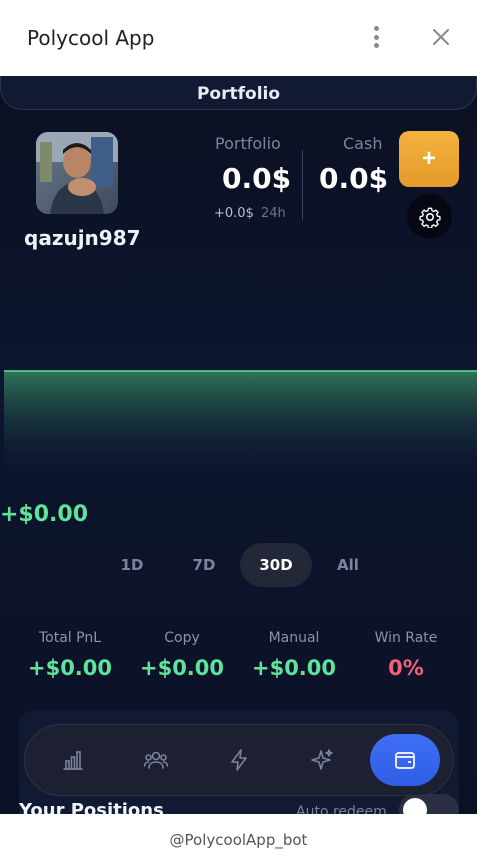 The width and height of the screenshot is (477, 866). What do you see at coordinates (376, 37) in the screenshot?
I see `vertical-dots-icon` at bounding box center [376, 37].